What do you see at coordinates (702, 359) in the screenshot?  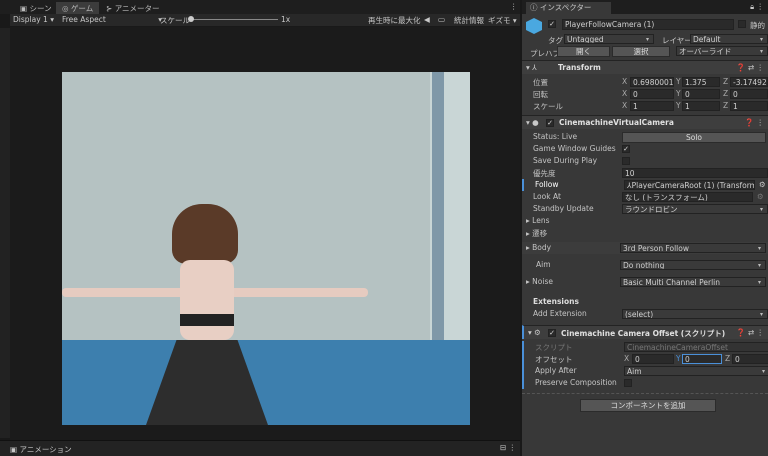 I see `offset-y-field: 0` at bounding box center [702, 359].